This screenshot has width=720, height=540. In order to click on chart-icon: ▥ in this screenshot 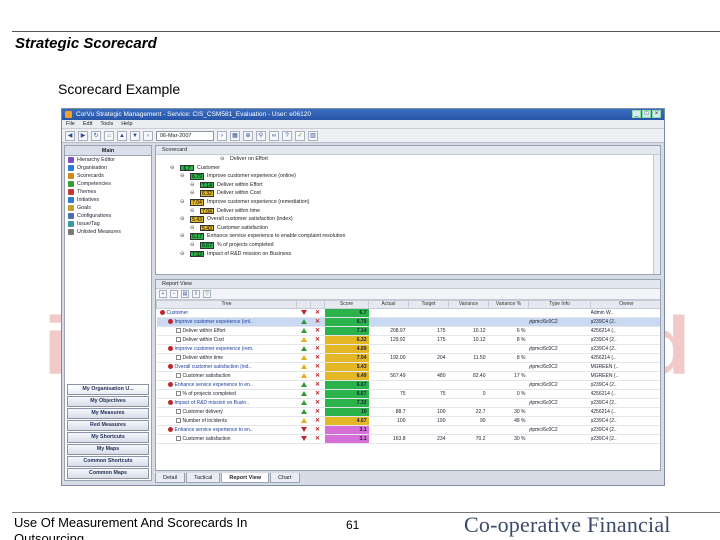, I will do `click(313, 135)`.